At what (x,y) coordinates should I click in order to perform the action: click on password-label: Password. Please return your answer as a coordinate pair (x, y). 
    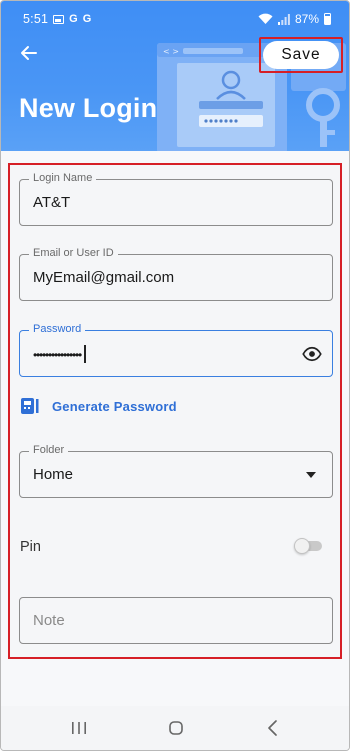
    Looking at the image, I should click on (57, 329).